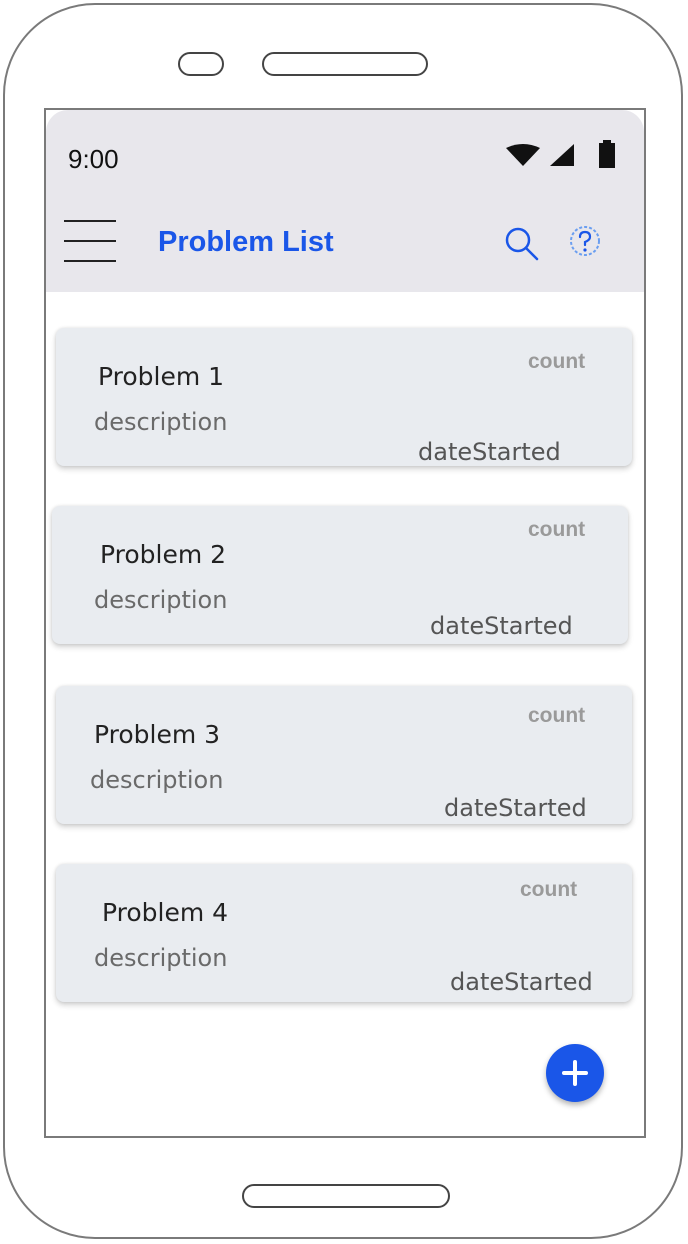  What do you see at coordinates (345, 201) in the screenshot?
I see `app-bar: 9:00 Problem List` at bounding box center [345, 201].